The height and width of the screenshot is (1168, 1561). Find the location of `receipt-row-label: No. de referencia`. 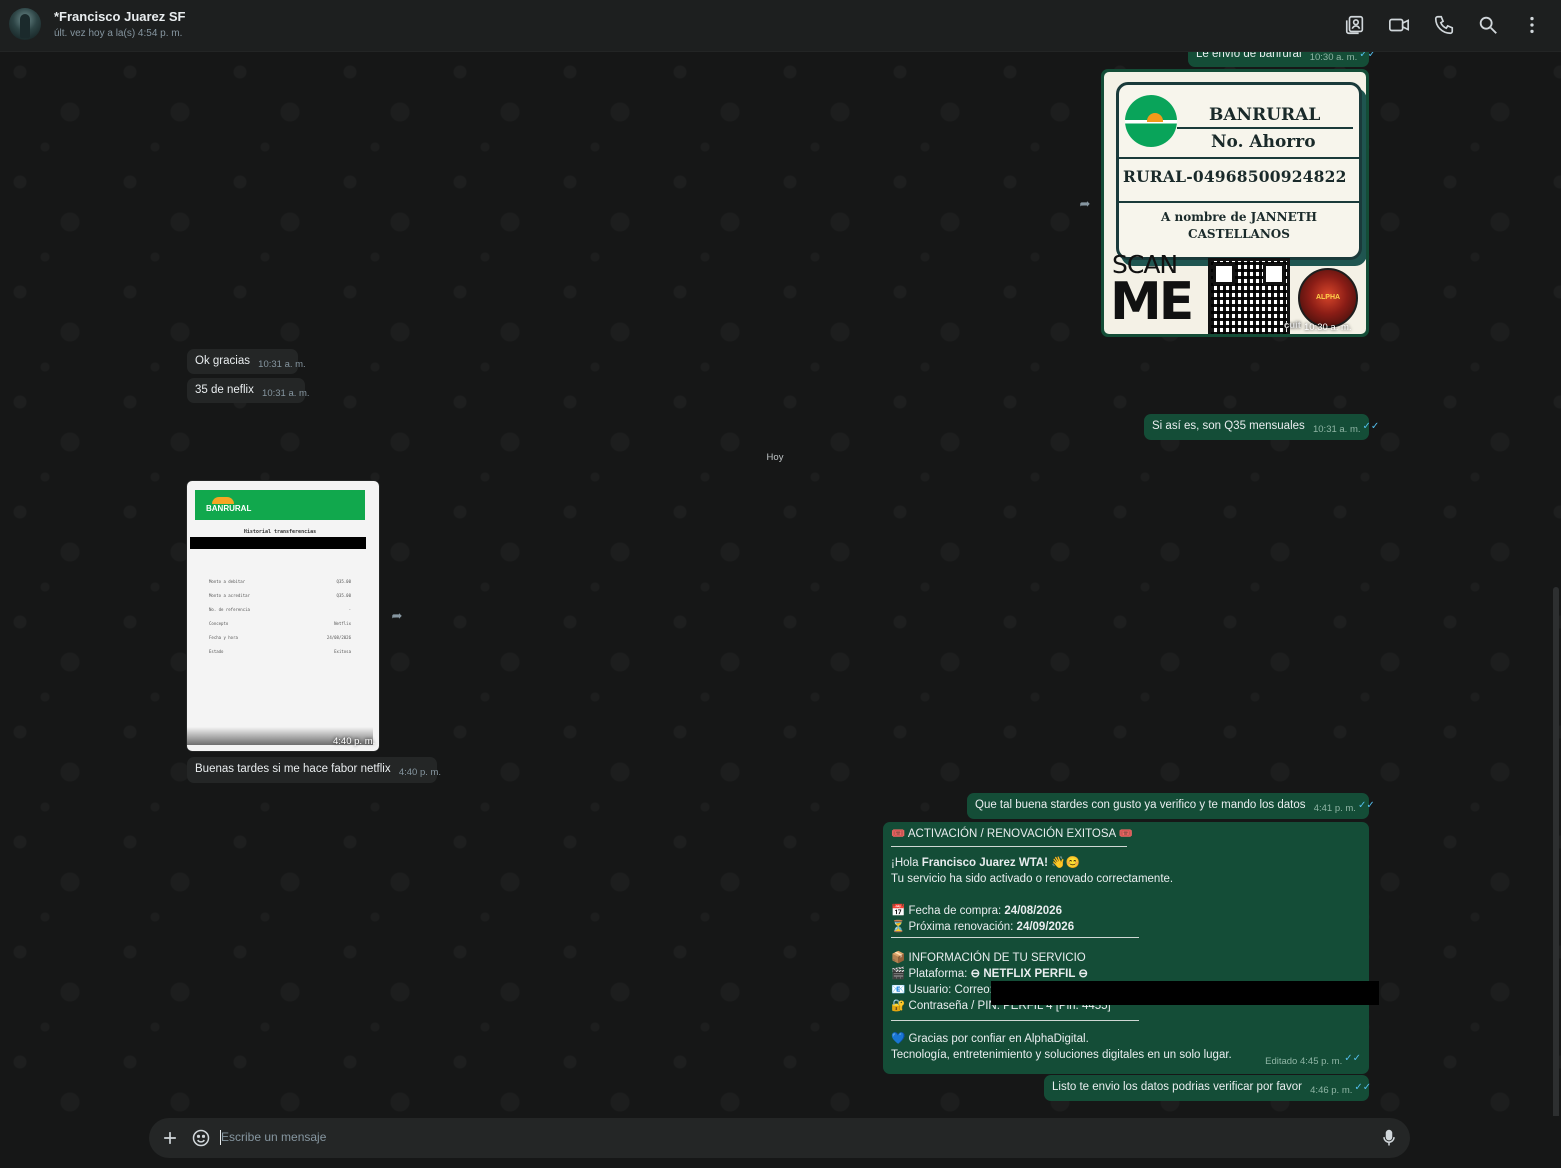

receipt-row-label: No. de referencia is located at coordinates (229, 609).